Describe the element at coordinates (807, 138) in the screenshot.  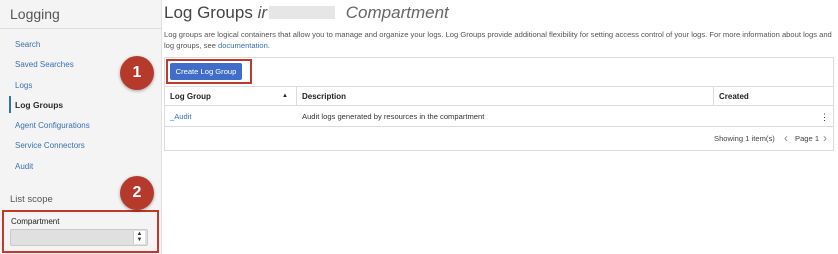
I see `pagination-page: Page 1` at that location.